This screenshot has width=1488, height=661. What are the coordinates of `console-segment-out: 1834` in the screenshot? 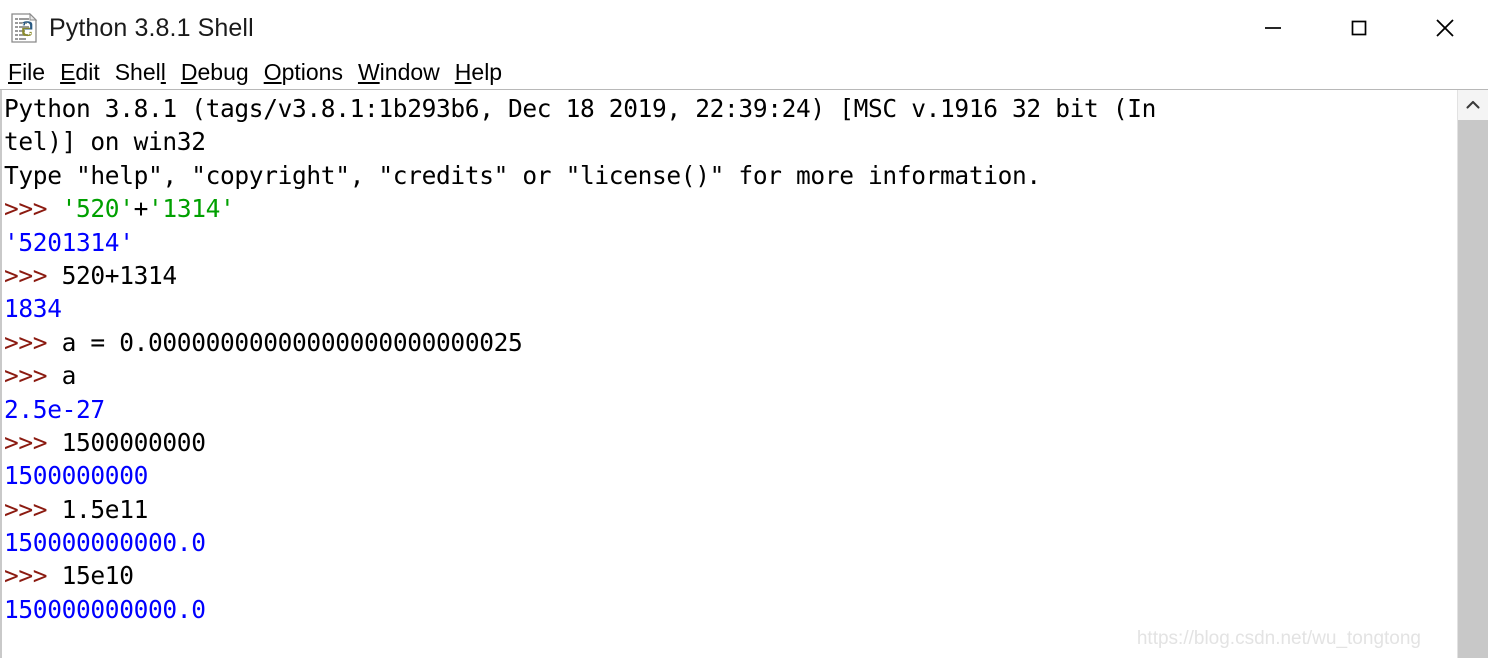 It's located at (33, 309).